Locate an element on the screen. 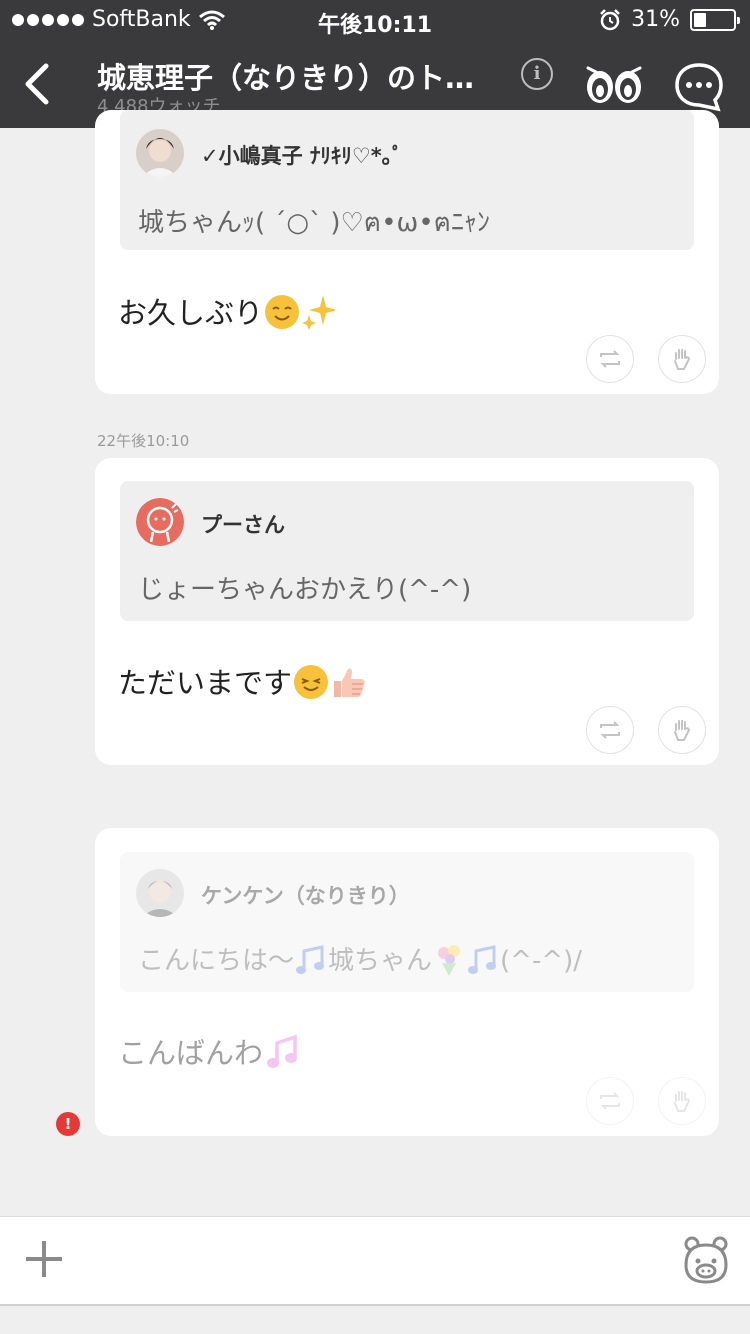 This screenshot has width=750, height=1334. watch-eyes-button is located at coordinates (614, 84).